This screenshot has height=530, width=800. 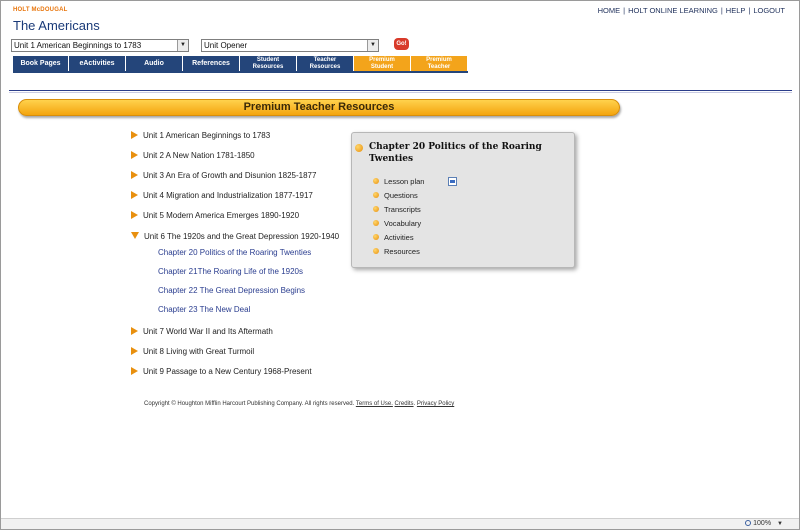 What do you see at coordinates (221, 215) in the screenshot?
I see `unit-label: Unit 5 Modern America Emerges 1890-1920` at bounding box center [221, 215].